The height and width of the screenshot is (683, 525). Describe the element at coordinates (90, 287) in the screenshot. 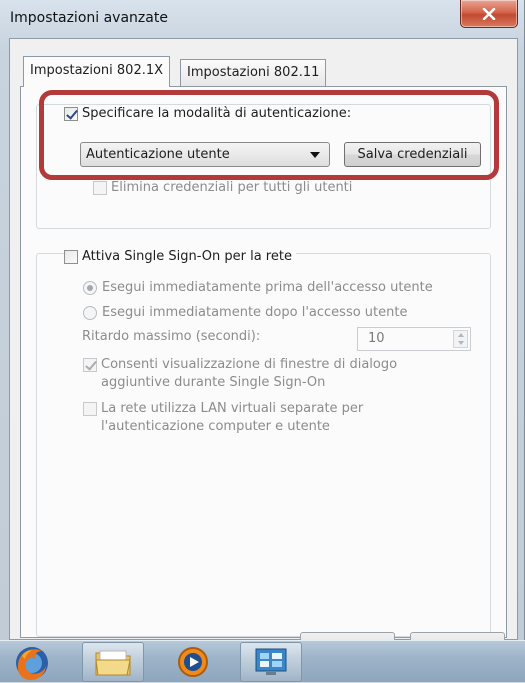

I see `sso-before-radio` at that location.